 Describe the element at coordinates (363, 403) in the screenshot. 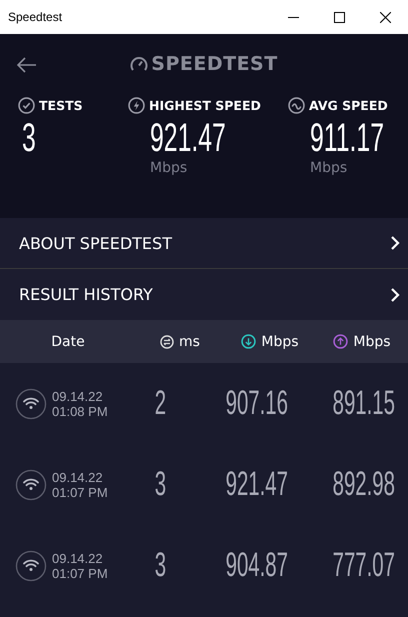

I see `upload-value: 891.15` at that location.